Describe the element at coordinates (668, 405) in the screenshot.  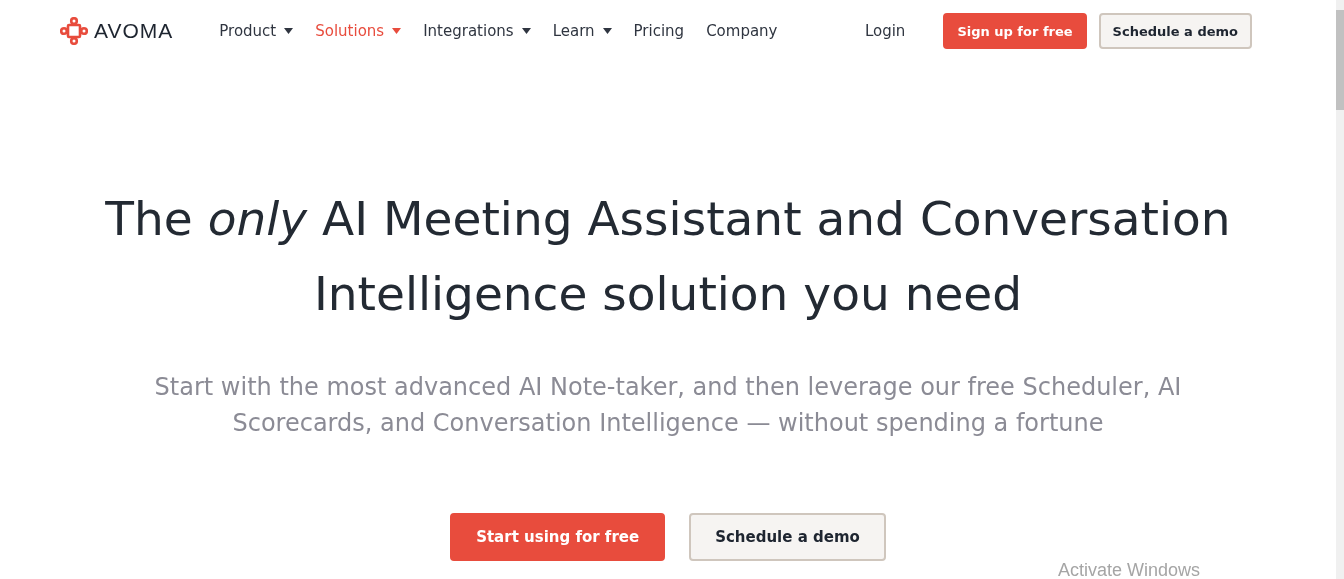
I see `hero-subtitle: Start with the most advanced AI Note-taker, and then leverage our free Scheduler, AI Scorecards, and Conversation Intelligence — without spending a fortune` at that location.